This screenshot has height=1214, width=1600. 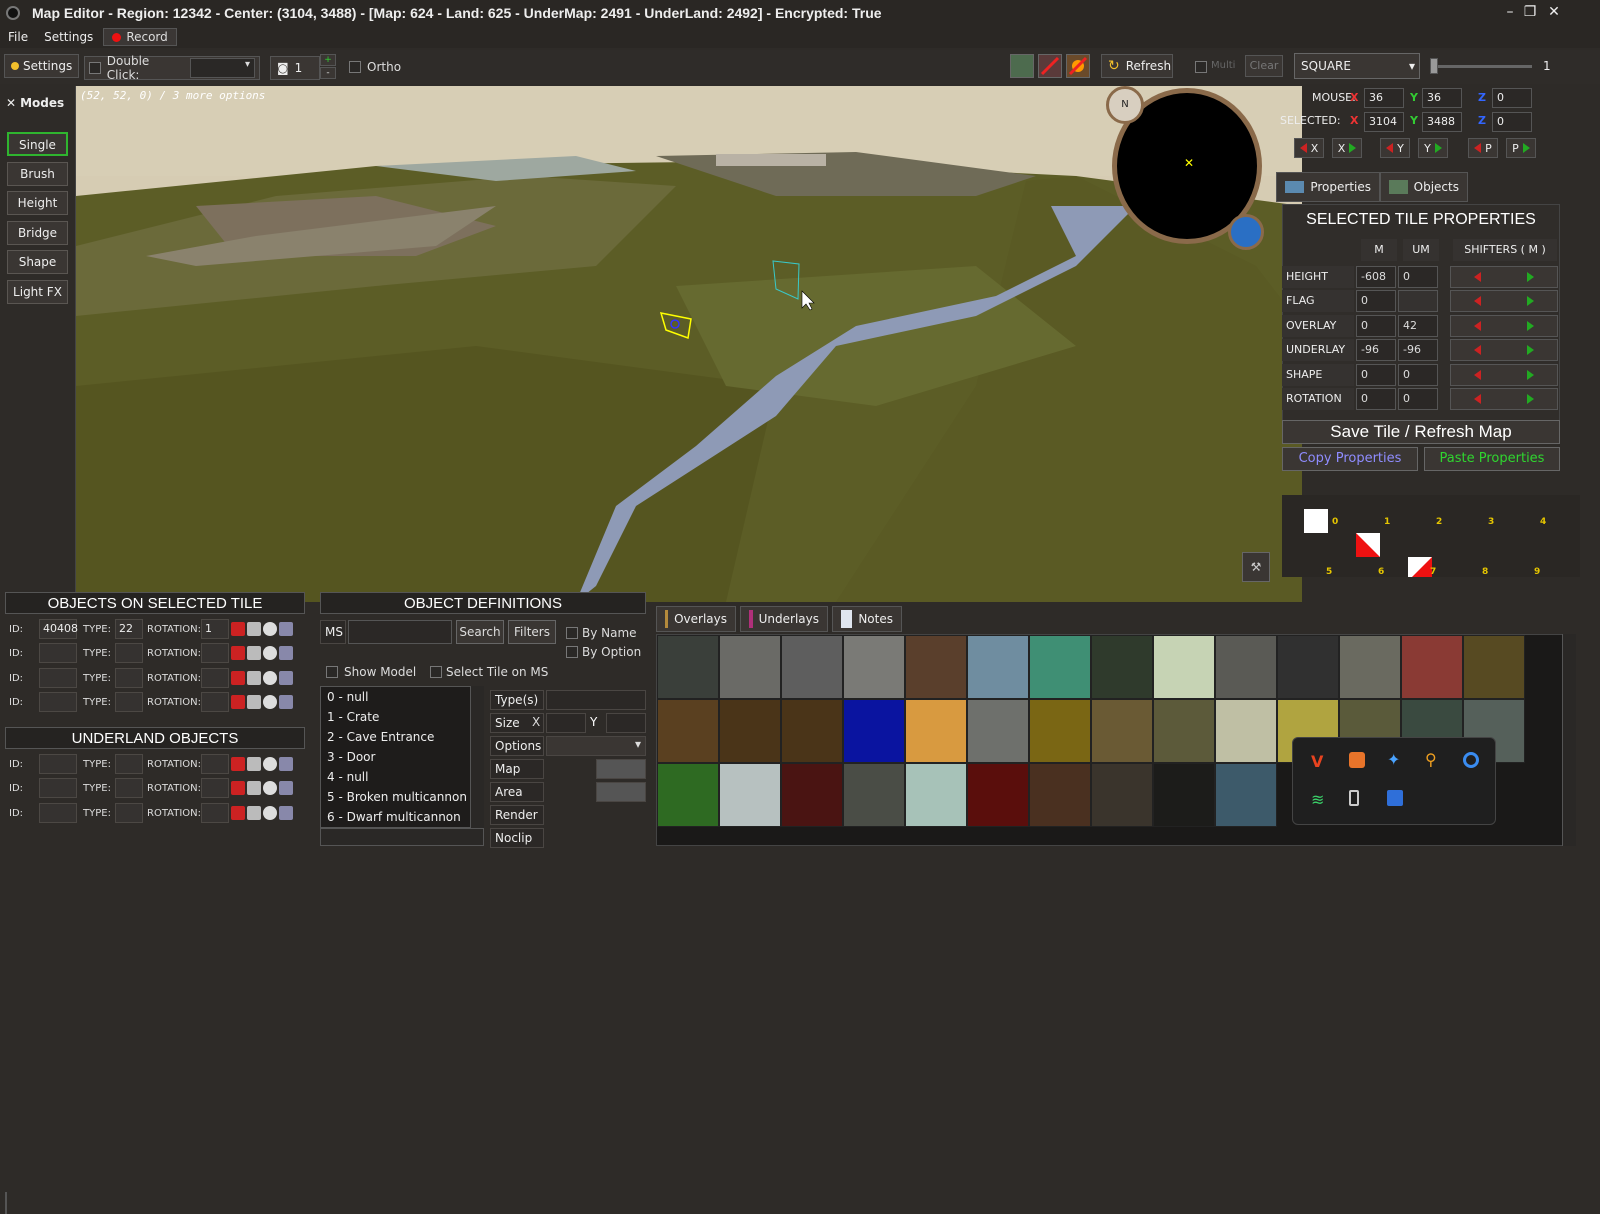 What do you see at coordinates (402, 817) in the screenshot?
I see `list-item: 6 - Dwarf multicannon` at bounding box center [402, 817].